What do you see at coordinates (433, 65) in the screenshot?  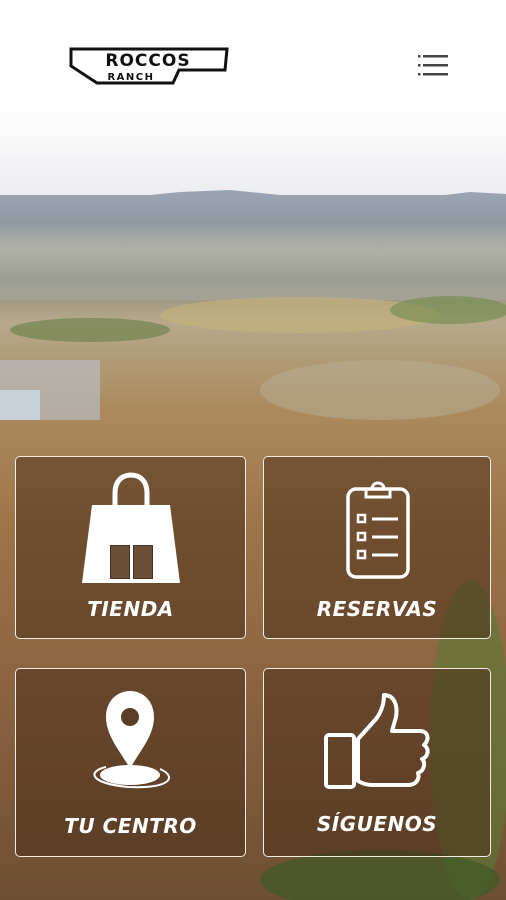 I see `hamburger-menu-icon` at bounding box center [433, 65].